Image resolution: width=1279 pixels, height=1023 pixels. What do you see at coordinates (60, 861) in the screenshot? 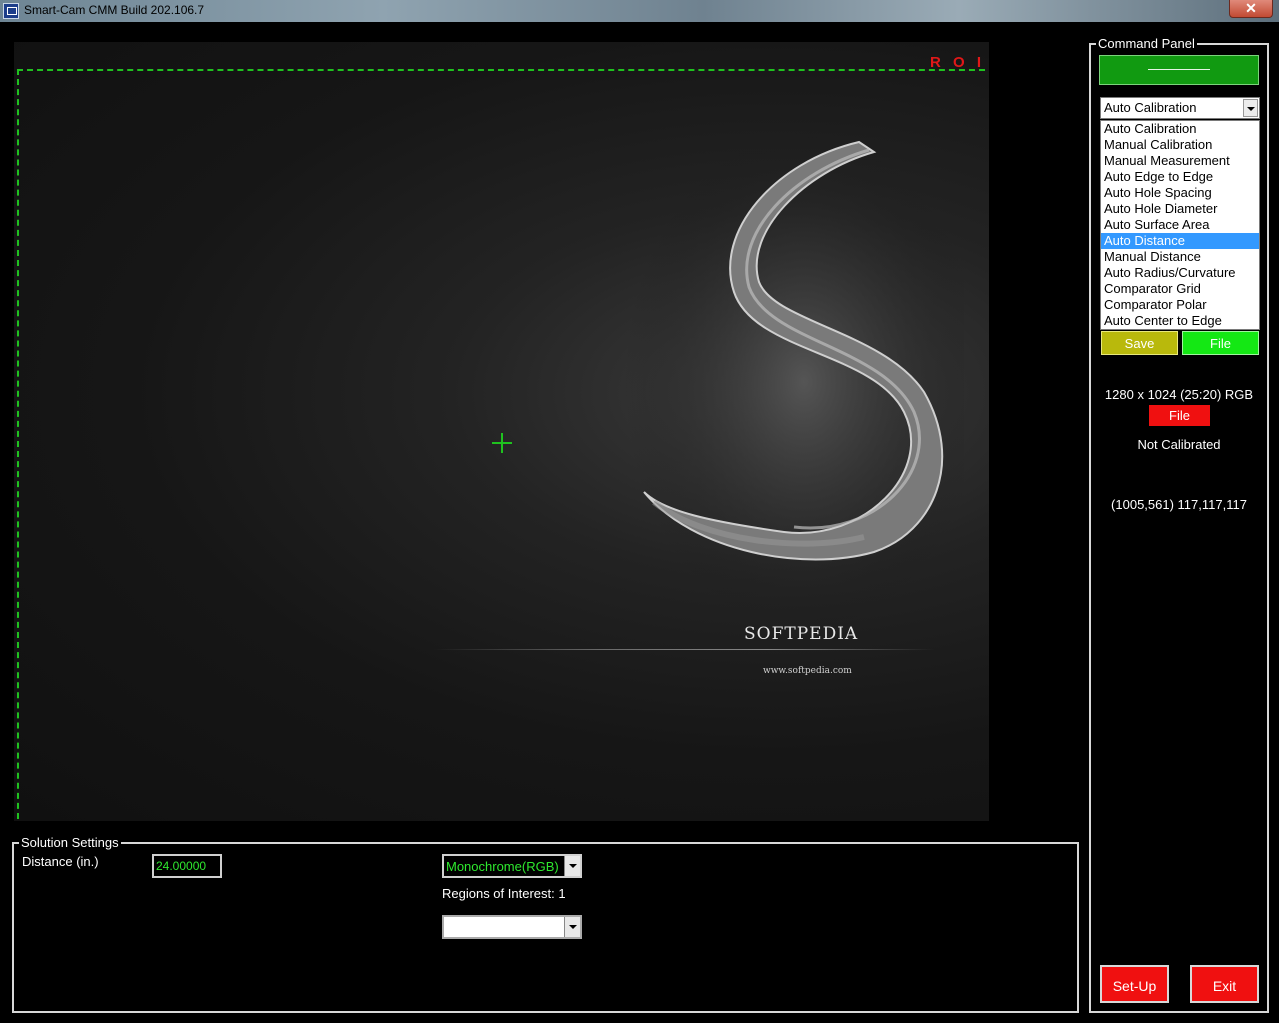
I see `distance-label: Distance (in.)` at bounding box center [60, 861].